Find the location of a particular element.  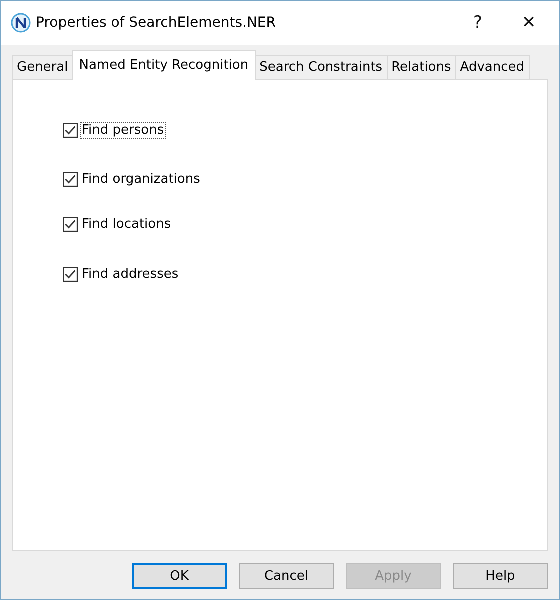

close-button: ✕ is located at coordinates (529, 23).